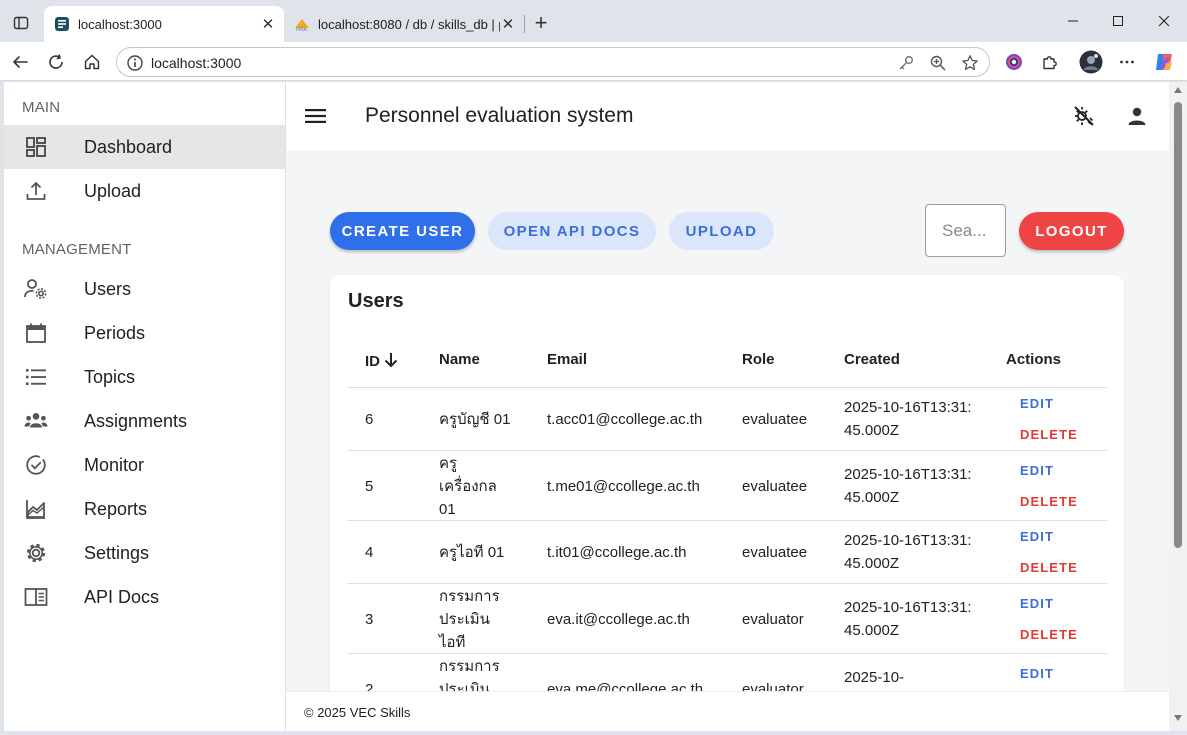  What do you see at coordinates (1178, 90) in the screenshot?
I see `scroll-up-arrow-icon` at bounding box center [1178, 90].